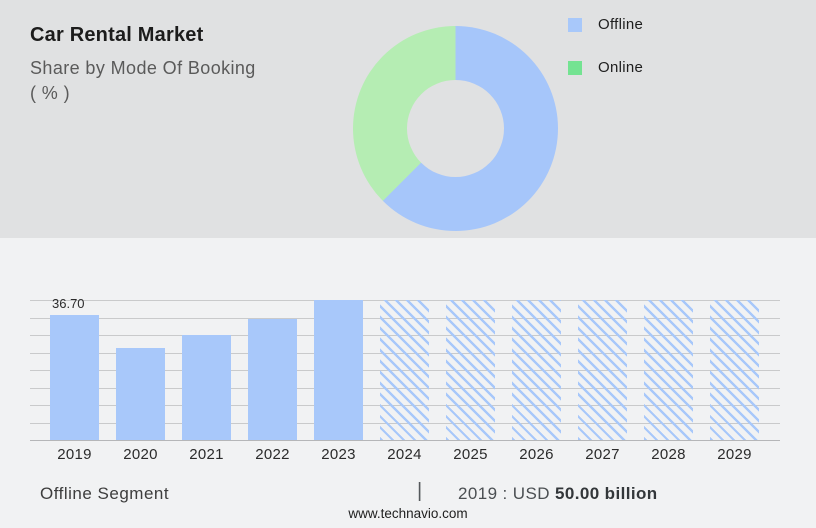 This screenshot has width=816, height=528. I want to click on x-axis-label-2025: 2025, so click(470, 454).